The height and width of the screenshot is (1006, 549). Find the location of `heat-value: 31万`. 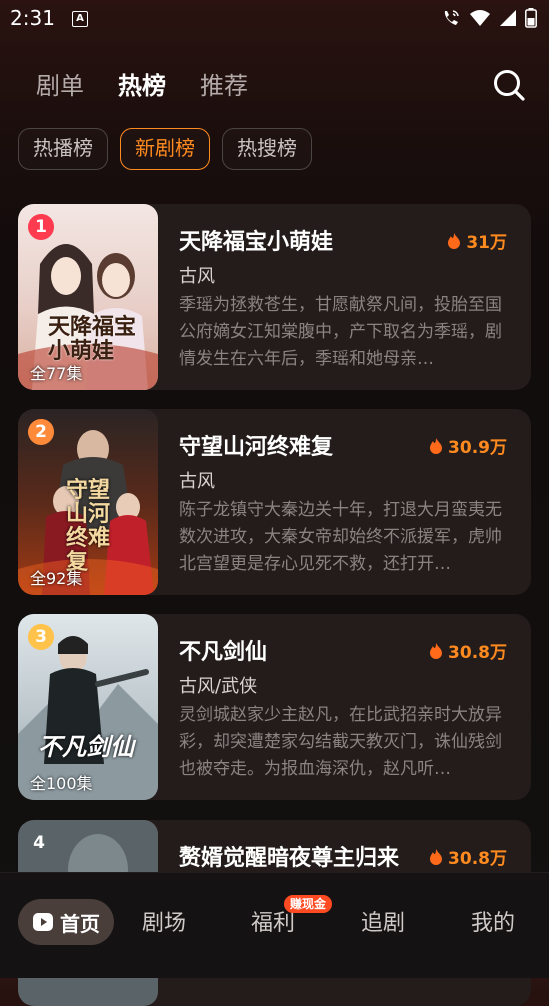

heat-value: 31万 is located at coordinates (486, 243).